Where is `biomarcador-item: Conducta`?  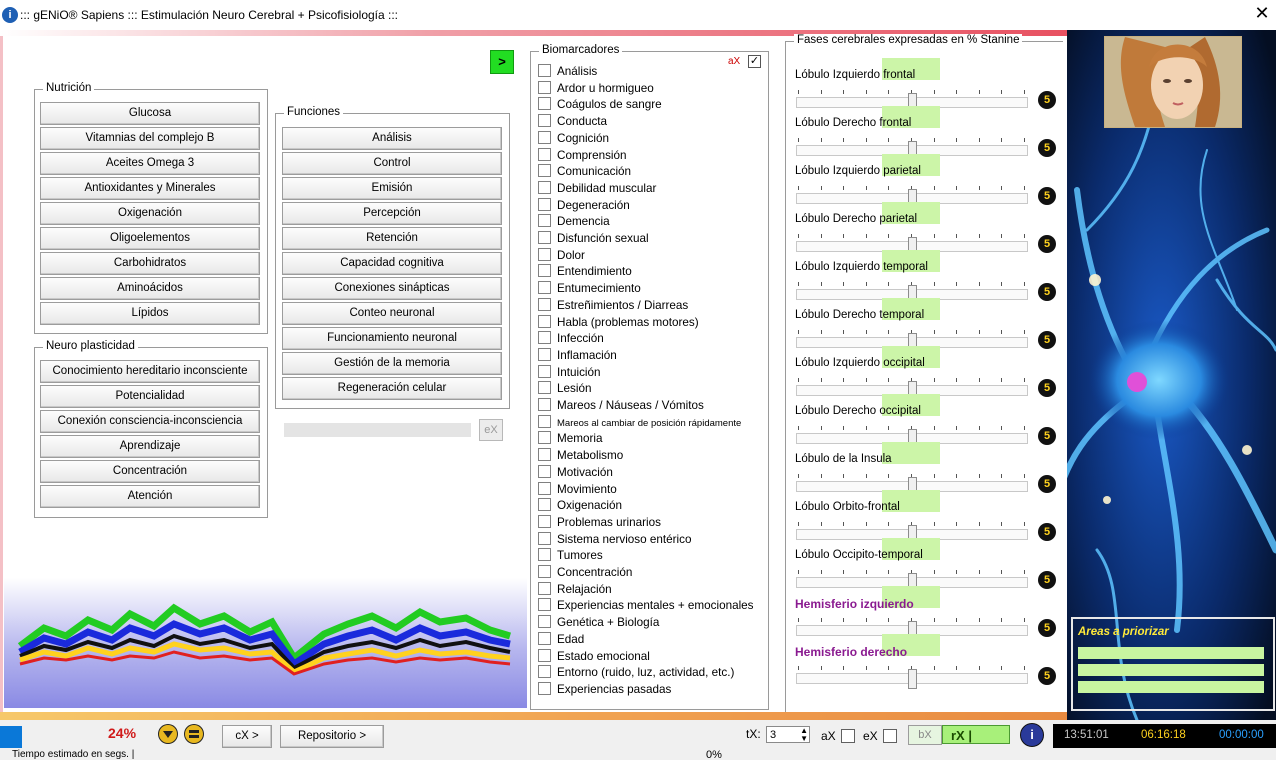 biomarcador-item: Conducta is located at coordinates (572, 122).